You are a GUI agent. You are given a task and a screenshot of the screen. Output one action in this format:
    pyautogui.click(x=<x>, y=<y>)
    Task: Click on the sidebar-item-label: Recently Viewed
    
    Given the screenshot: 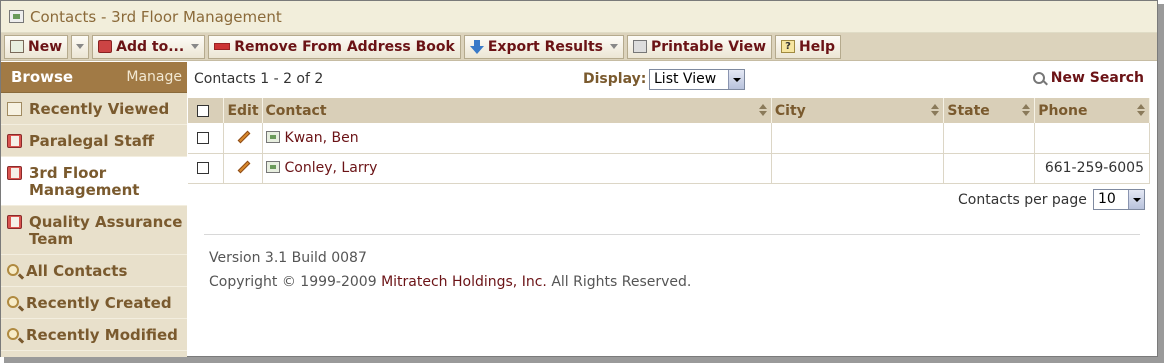 What is the action you would take?
    pyautogui.click(x=99, y=109)
    